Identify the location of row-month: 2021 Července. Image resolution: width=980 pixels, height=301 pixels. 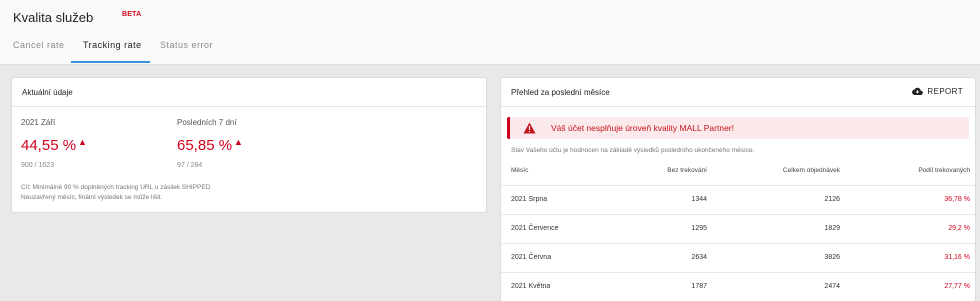
(535, 228).